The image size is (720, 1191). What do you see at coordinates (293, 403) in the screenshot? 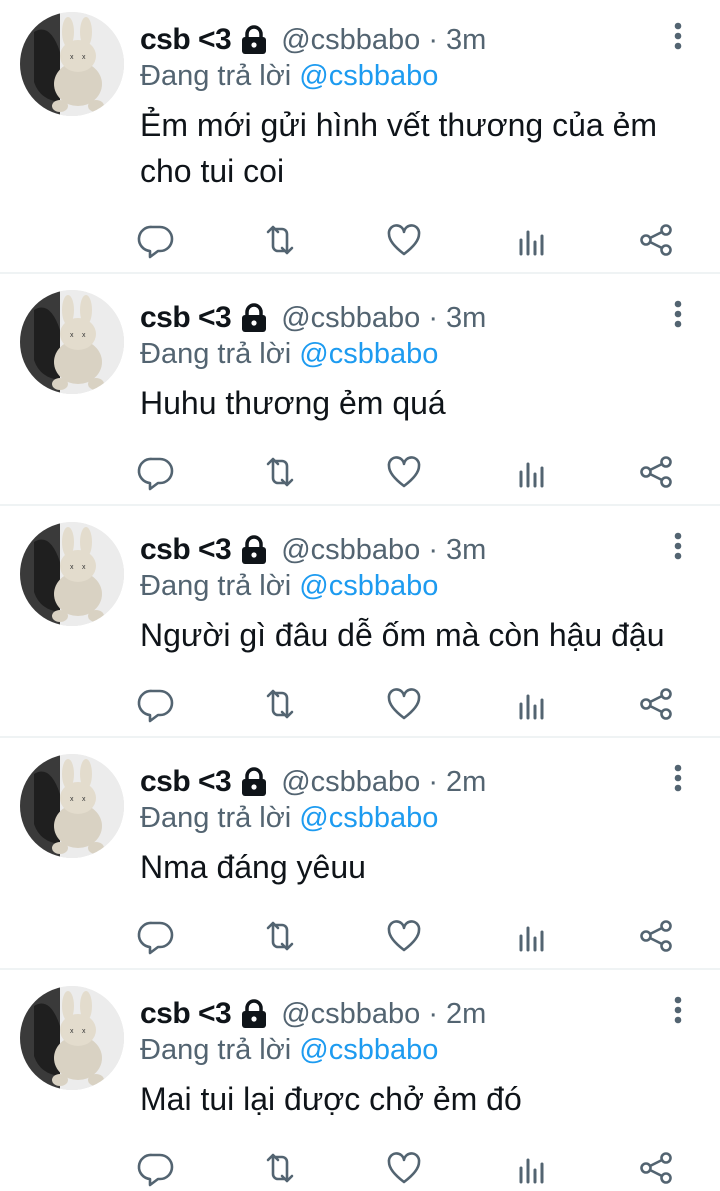
I see `tweet-text: Huhu thương ẻm quá` at bounding box center [293, 403].